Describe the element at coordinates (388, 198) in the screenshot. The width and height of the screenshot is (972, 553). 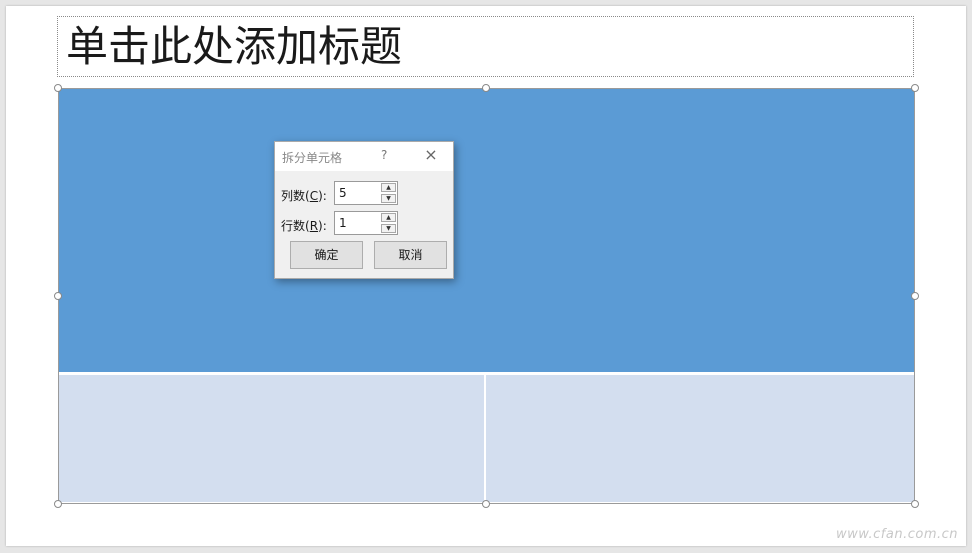
I see `columns-down-icon: ▼` at that location.